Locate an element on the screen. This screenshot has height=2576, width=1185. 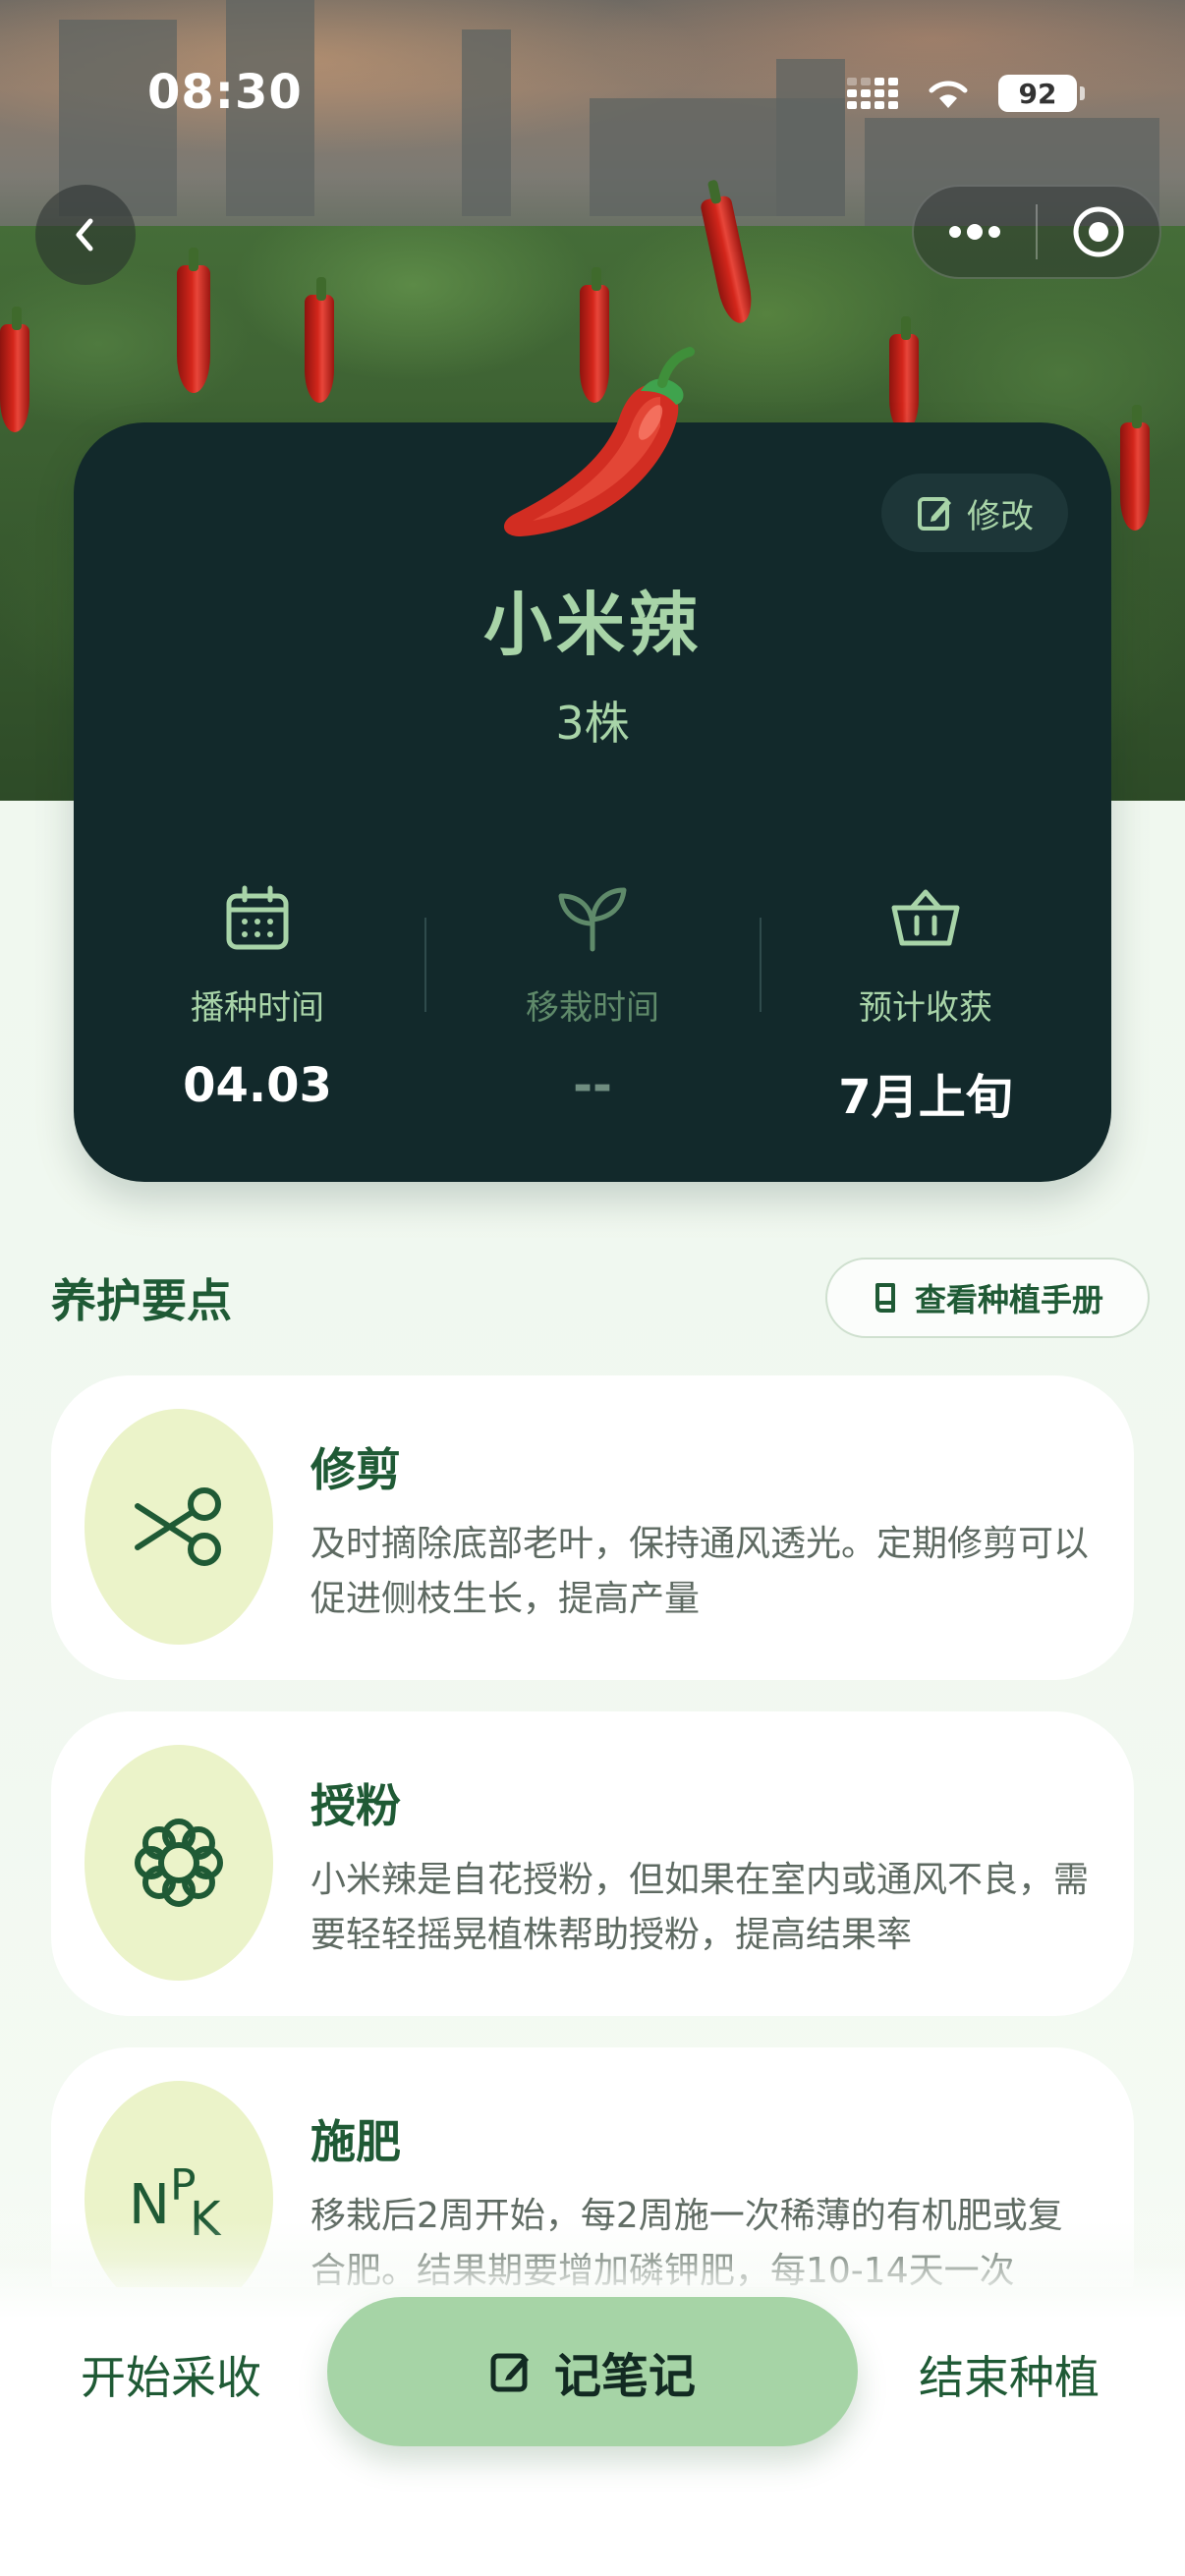
stat-transplant: 移栽时间 -- is located at coordinates (592, 998).